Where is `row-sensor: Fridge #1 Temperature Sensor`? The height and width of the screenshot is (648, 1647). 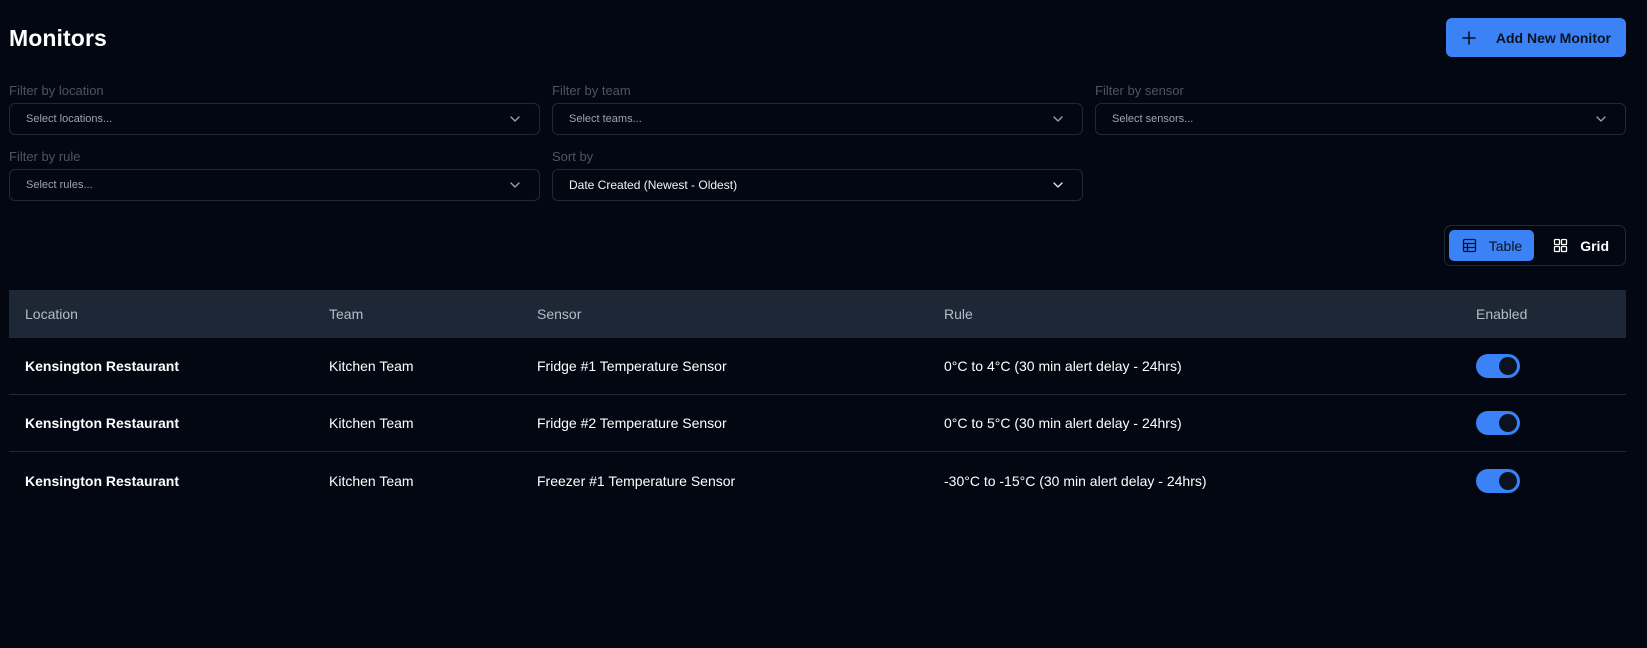 row-sensor: Fridge #1 Temperature Sensor is located at coordinates (632, 366).